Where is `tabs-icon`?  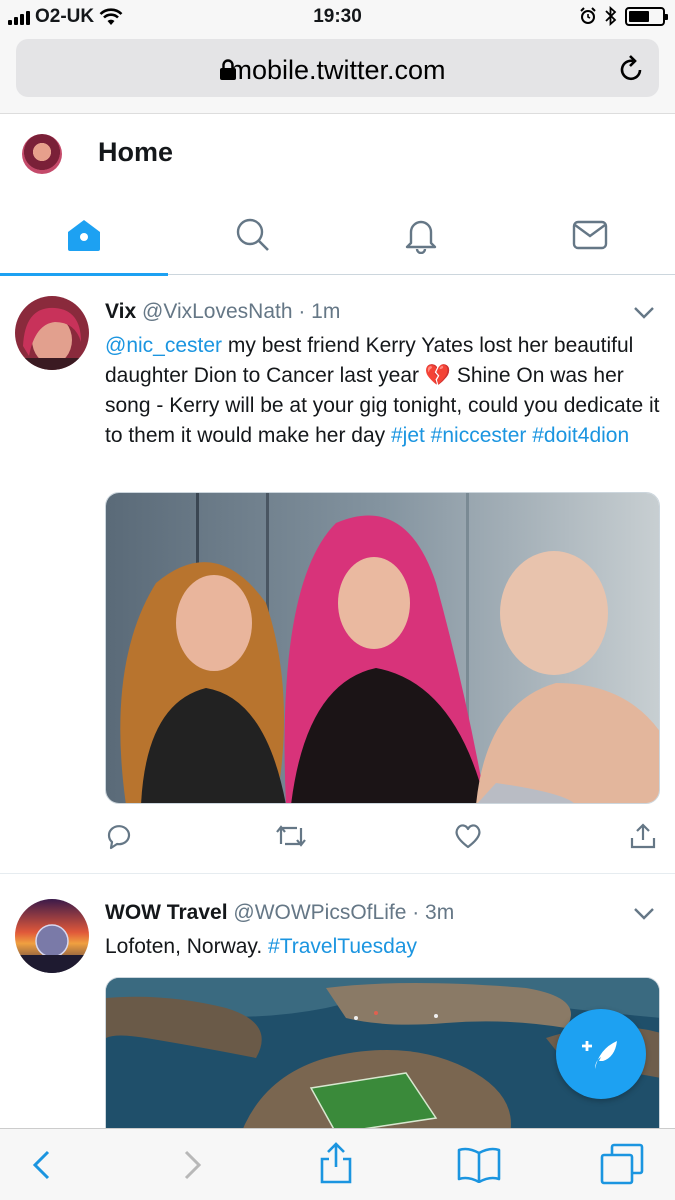 tabs-icon is located at coordinates (622, 1164).